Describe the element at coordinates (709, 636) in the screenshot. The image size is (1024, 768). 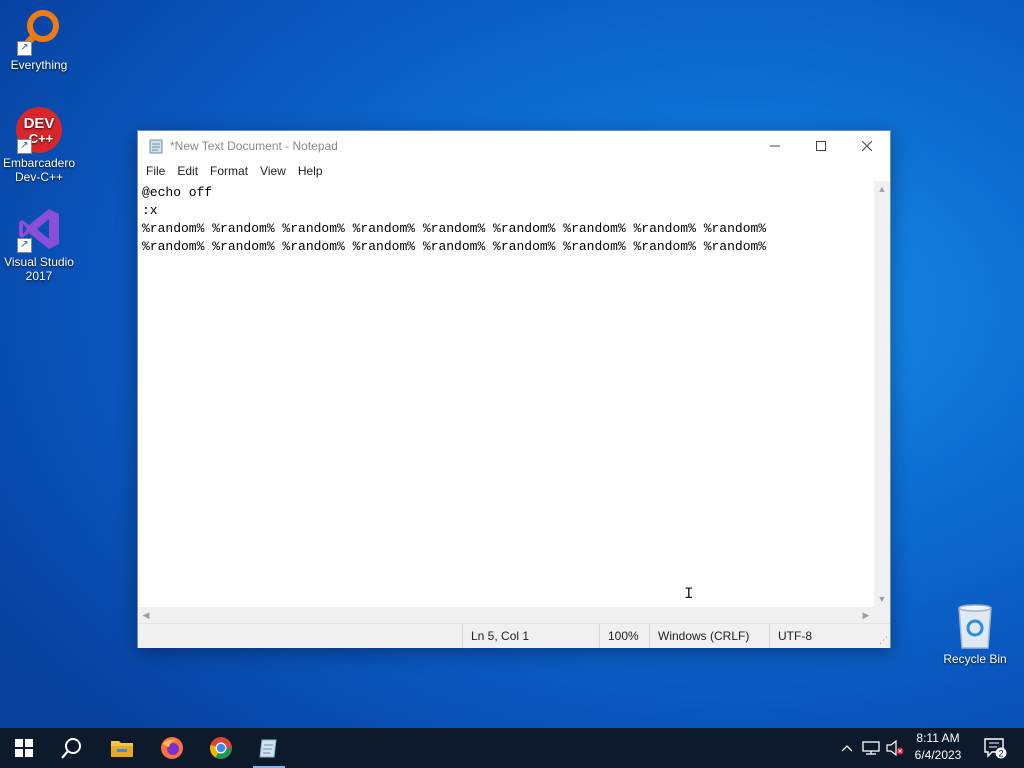
I see `status-line-ending: Windows (CRLF)` at that location.